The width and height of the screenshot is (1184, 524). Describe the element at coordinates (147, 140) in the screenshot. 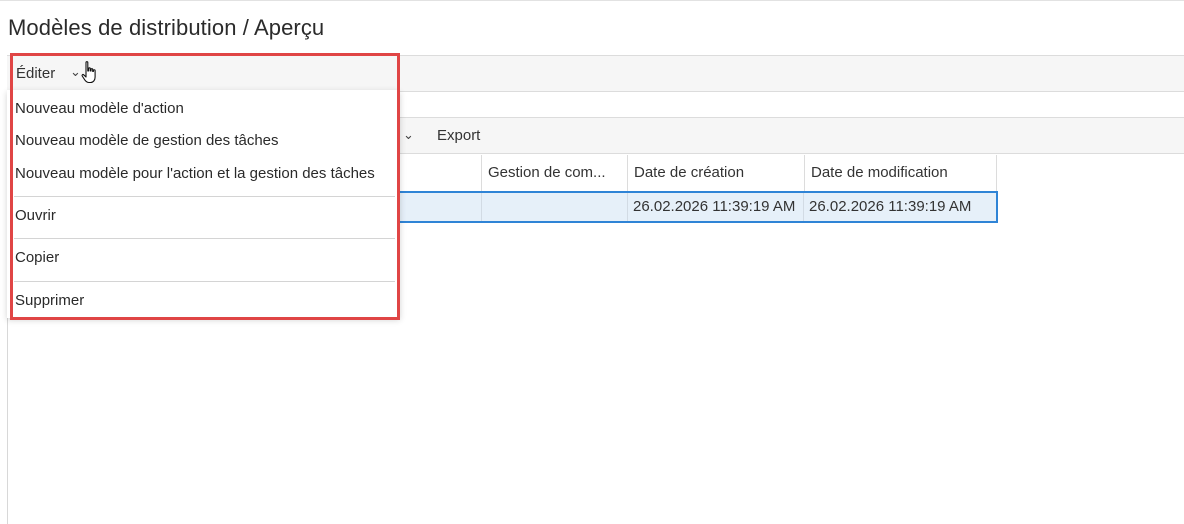

I see `menu-item-new-task-template: Nouveau modèle de gestion des tâches` at that location.